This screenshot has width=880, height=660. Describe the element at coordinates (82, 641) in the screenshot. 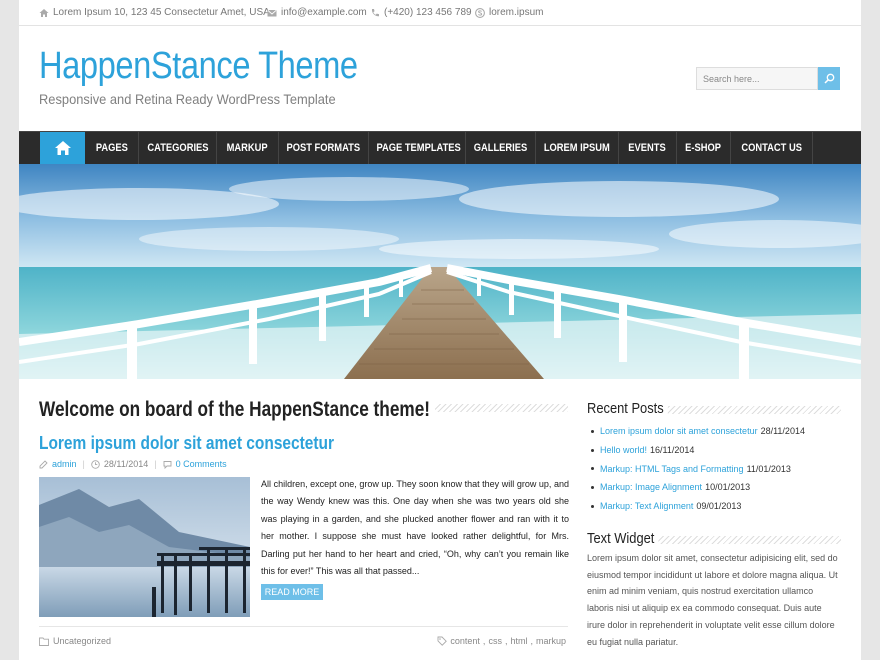

I see `category-link: Uncategorized` at that location.